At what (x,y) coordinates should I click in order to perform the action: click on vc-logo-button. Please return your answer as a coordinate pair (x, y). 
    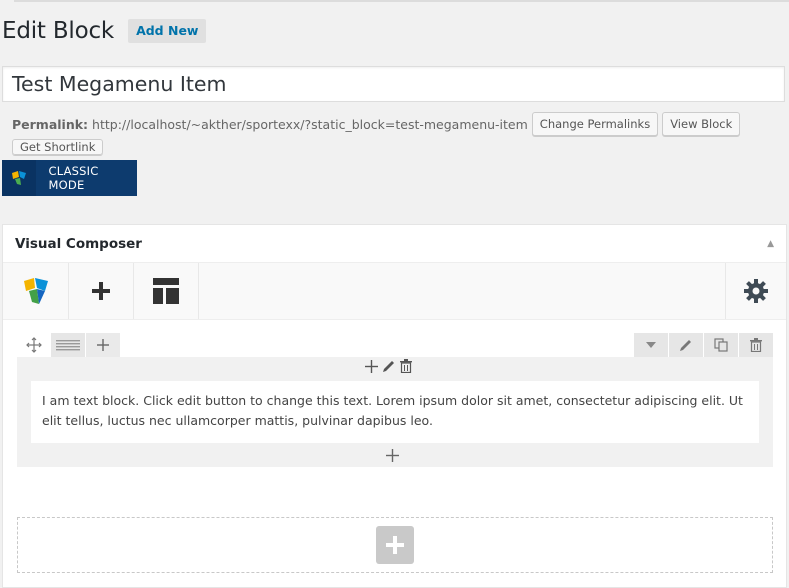
    Looking at the image, I should click on (36, 291).